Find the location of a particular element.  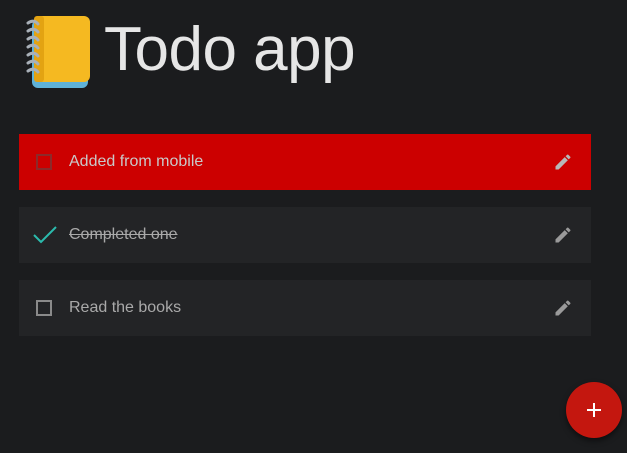

plus-icon is located at coordinates (594, 410).